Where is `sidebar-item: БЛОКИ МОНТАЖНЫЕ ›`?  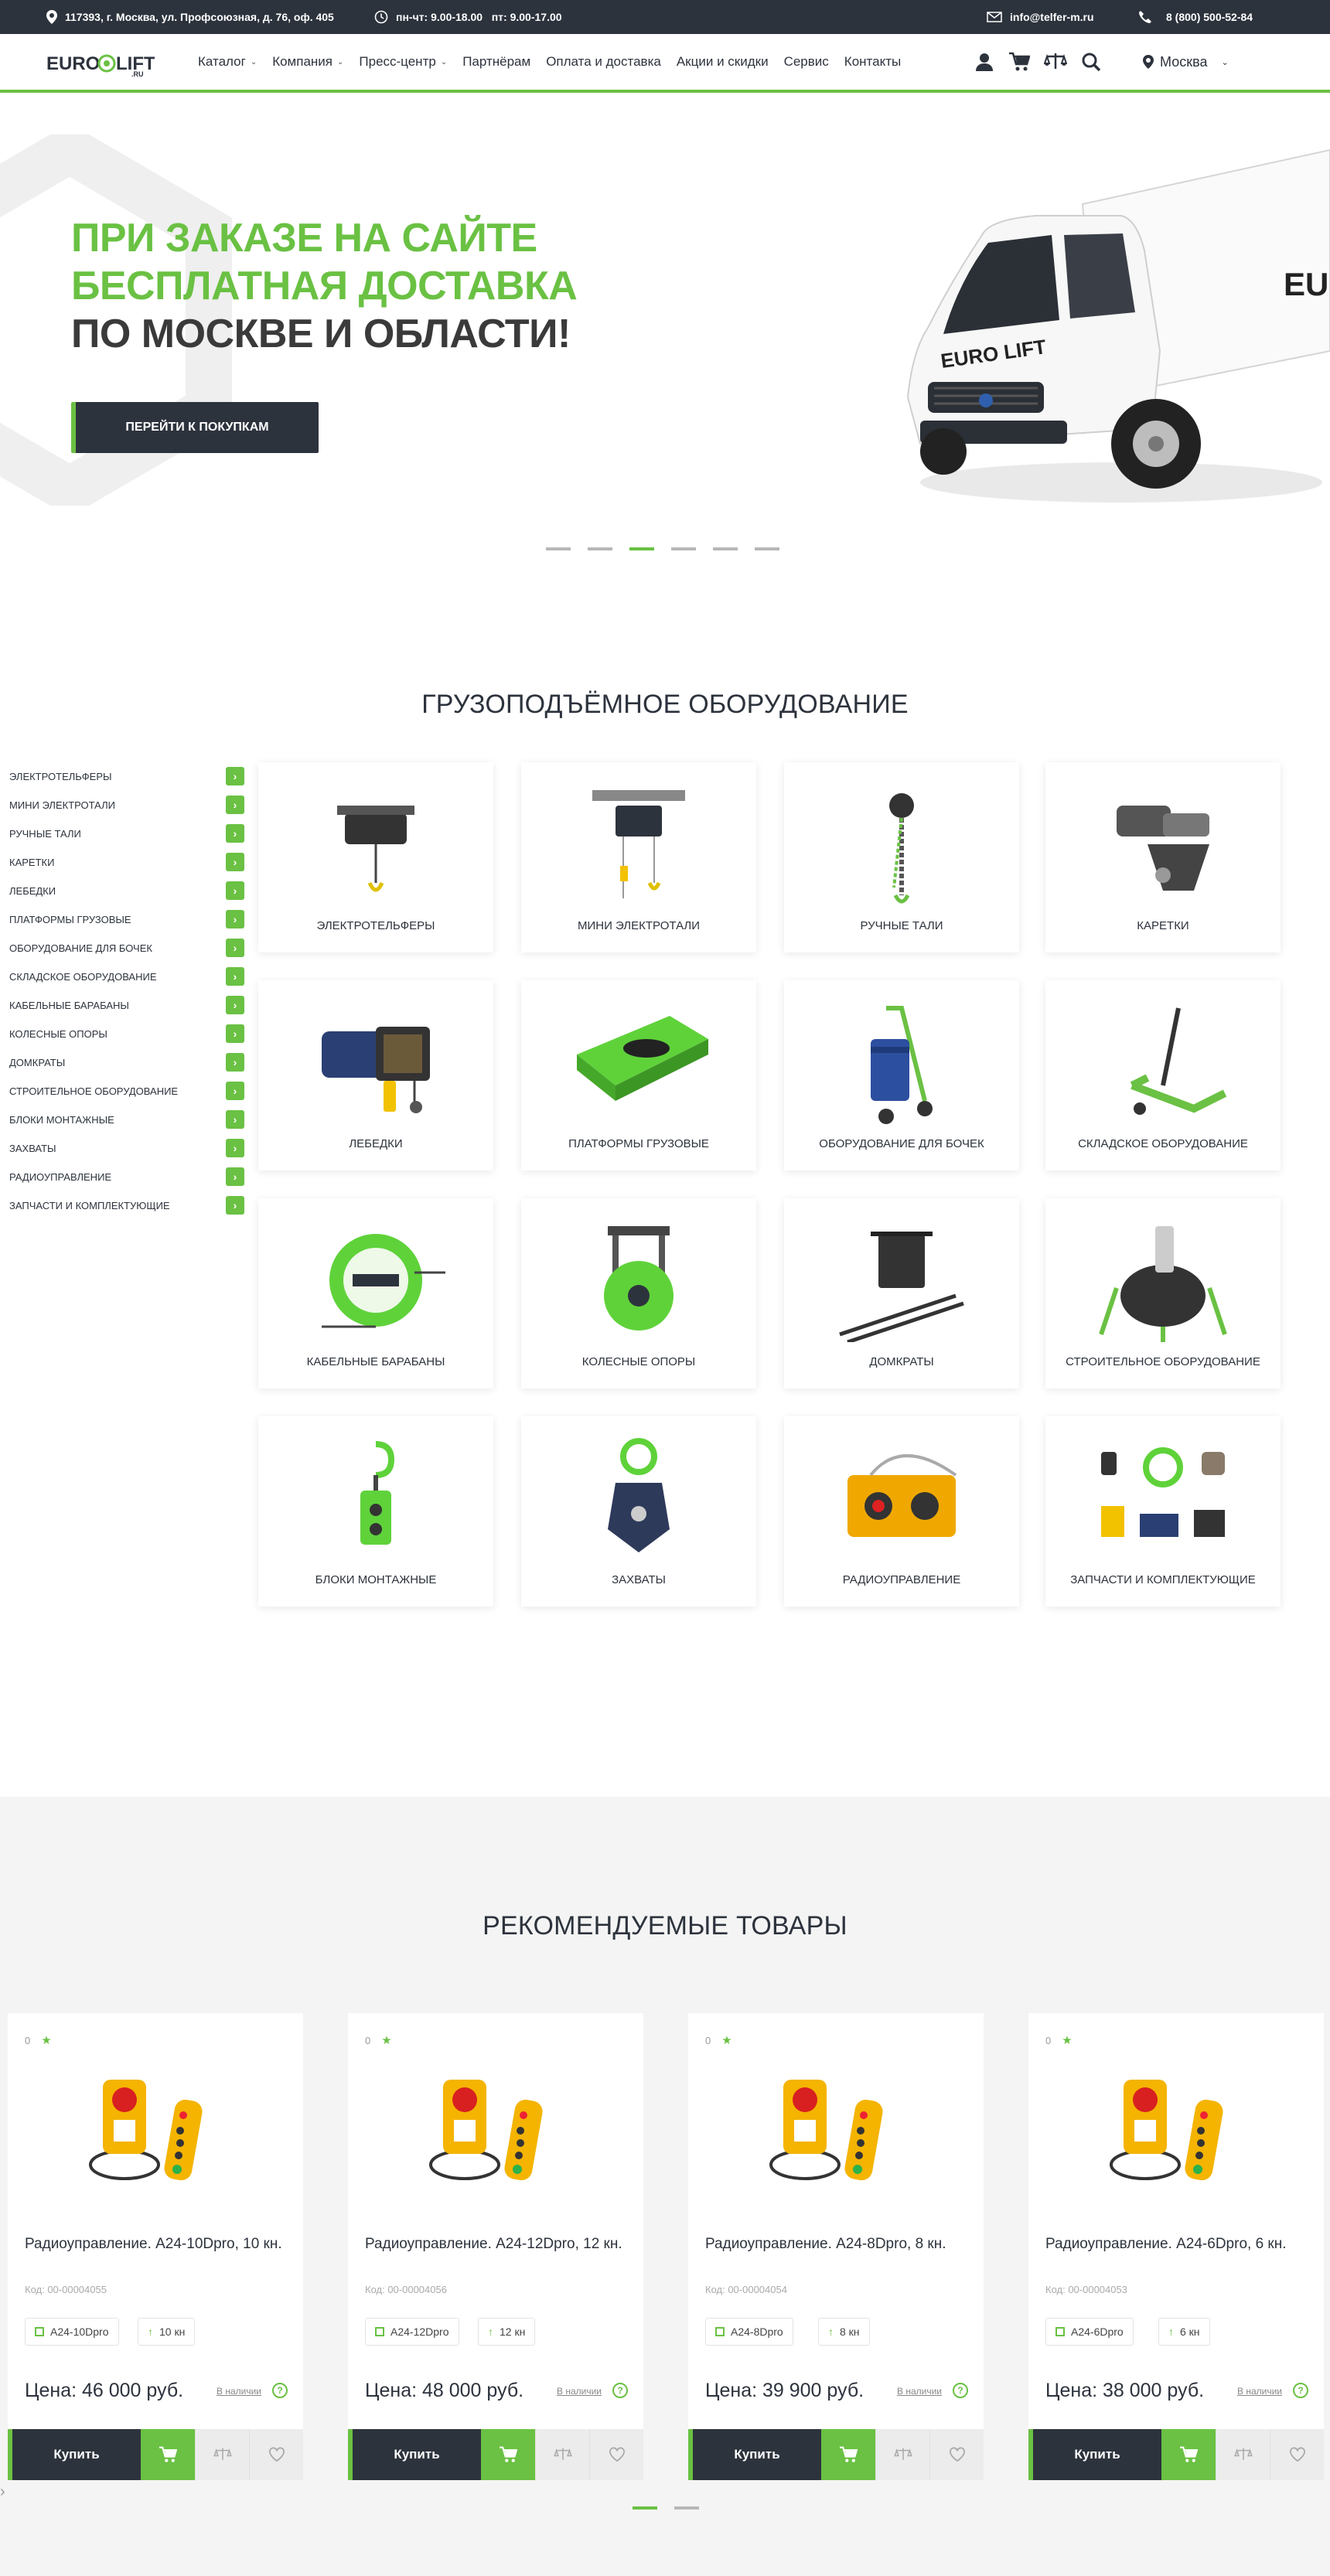 sidebar-item: БЛОКИ МОНТАЖНЫЕ › is located at coordinates (126, 1120).